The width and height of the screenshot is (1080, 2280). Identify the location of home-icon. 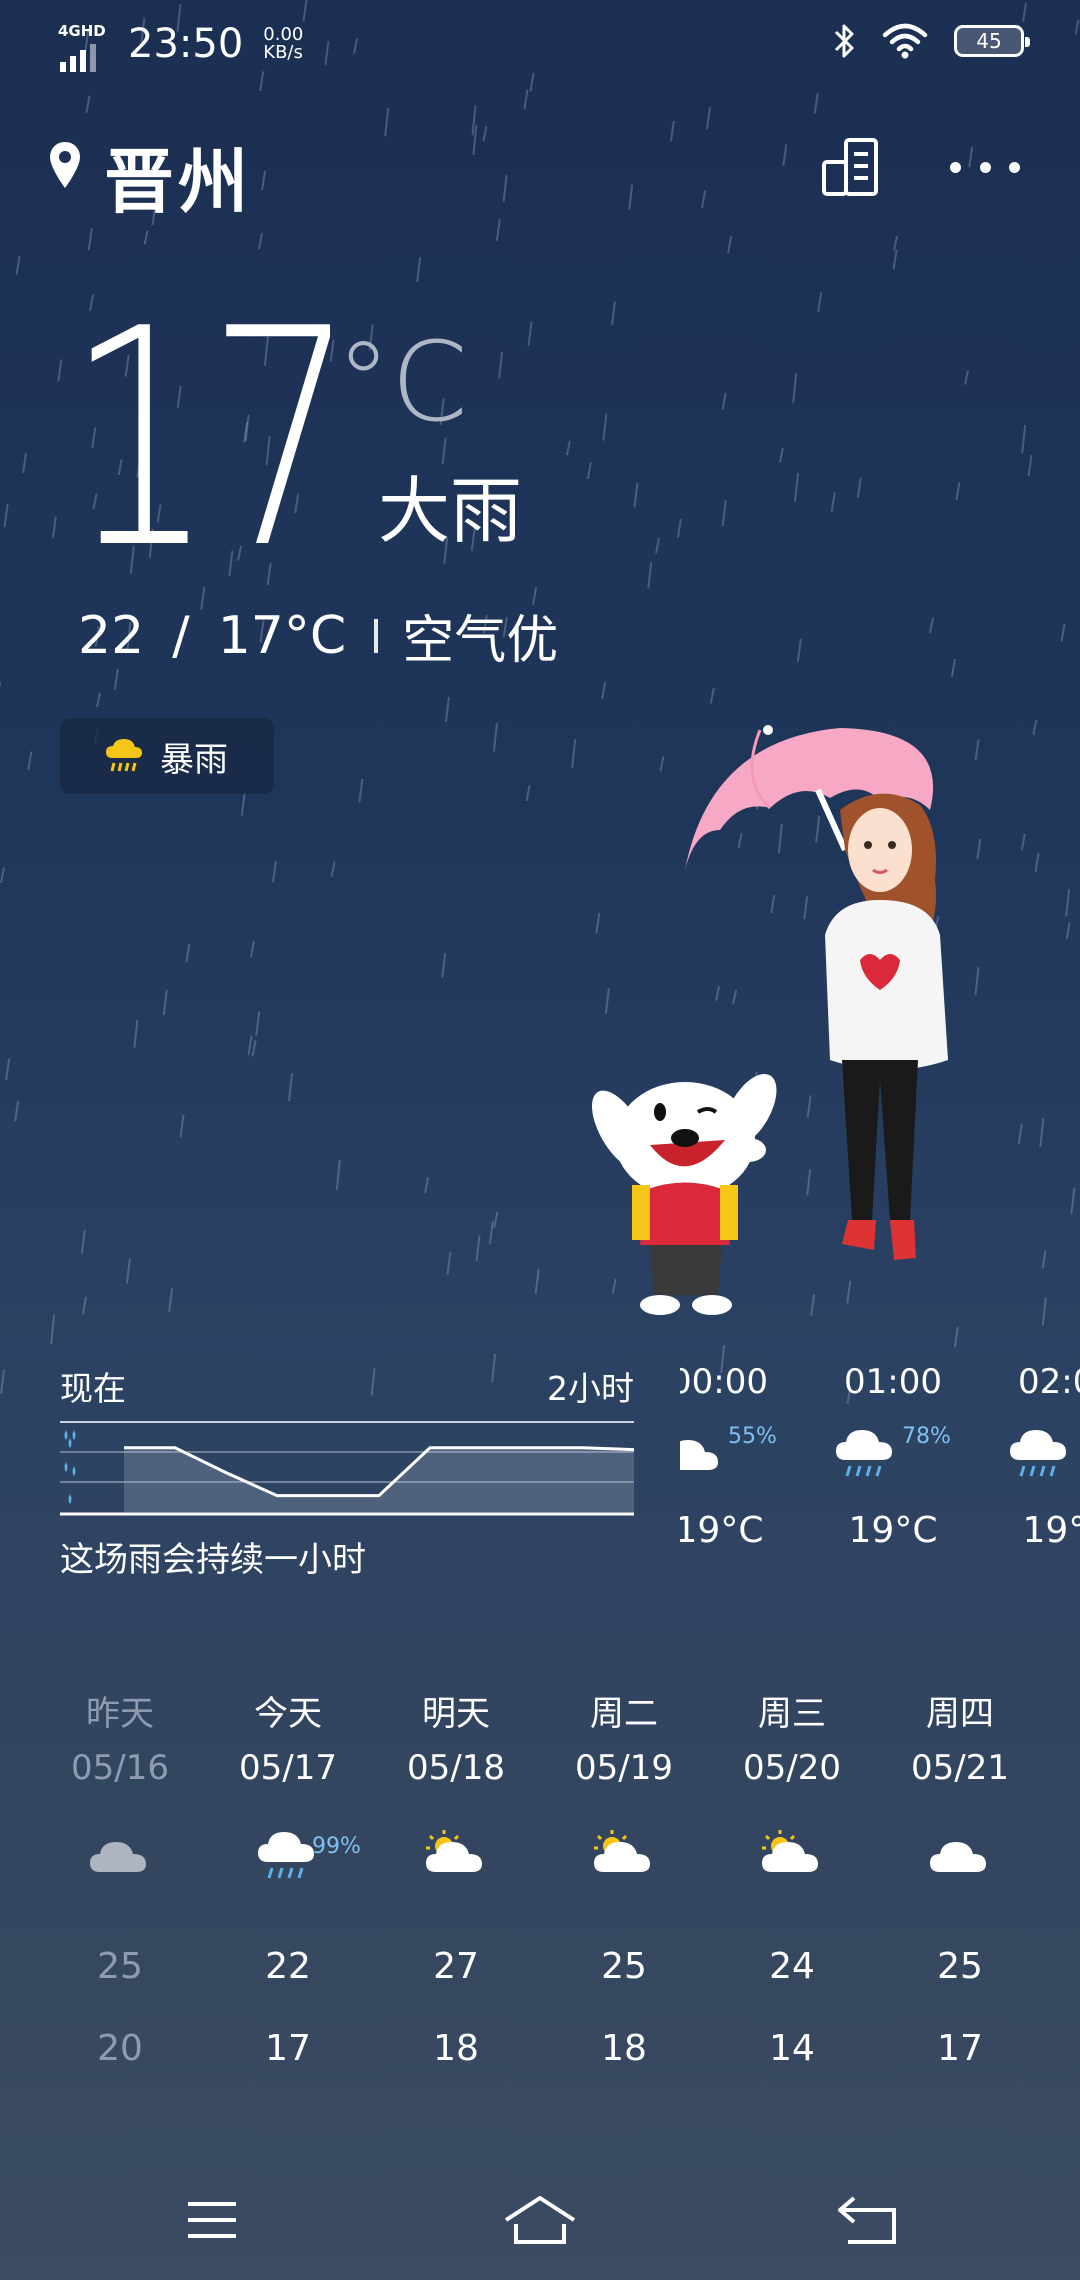
(540, 2220).